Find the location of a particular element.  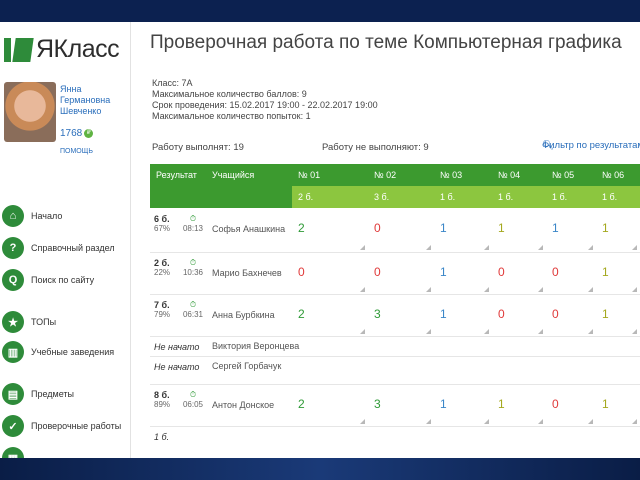

help-link: ПОМОЩЬ is located at coordinates (76, 151).